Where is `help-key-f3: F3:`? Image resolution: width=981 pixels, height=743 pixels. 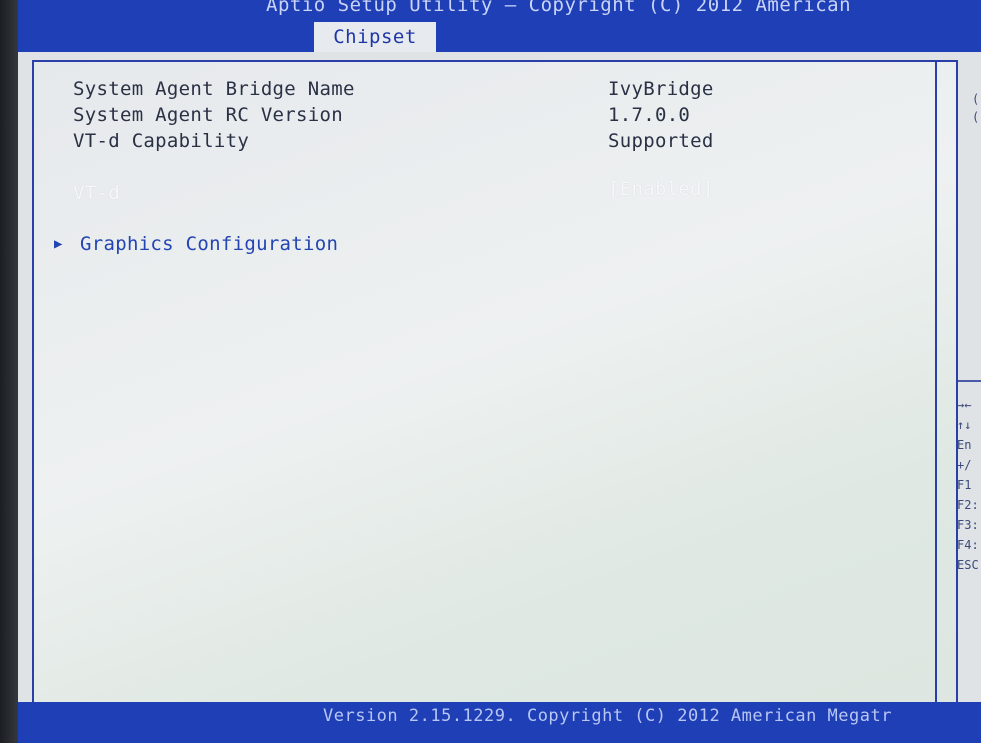
help-key-f3: F3: is located at coordinates (968, 525).